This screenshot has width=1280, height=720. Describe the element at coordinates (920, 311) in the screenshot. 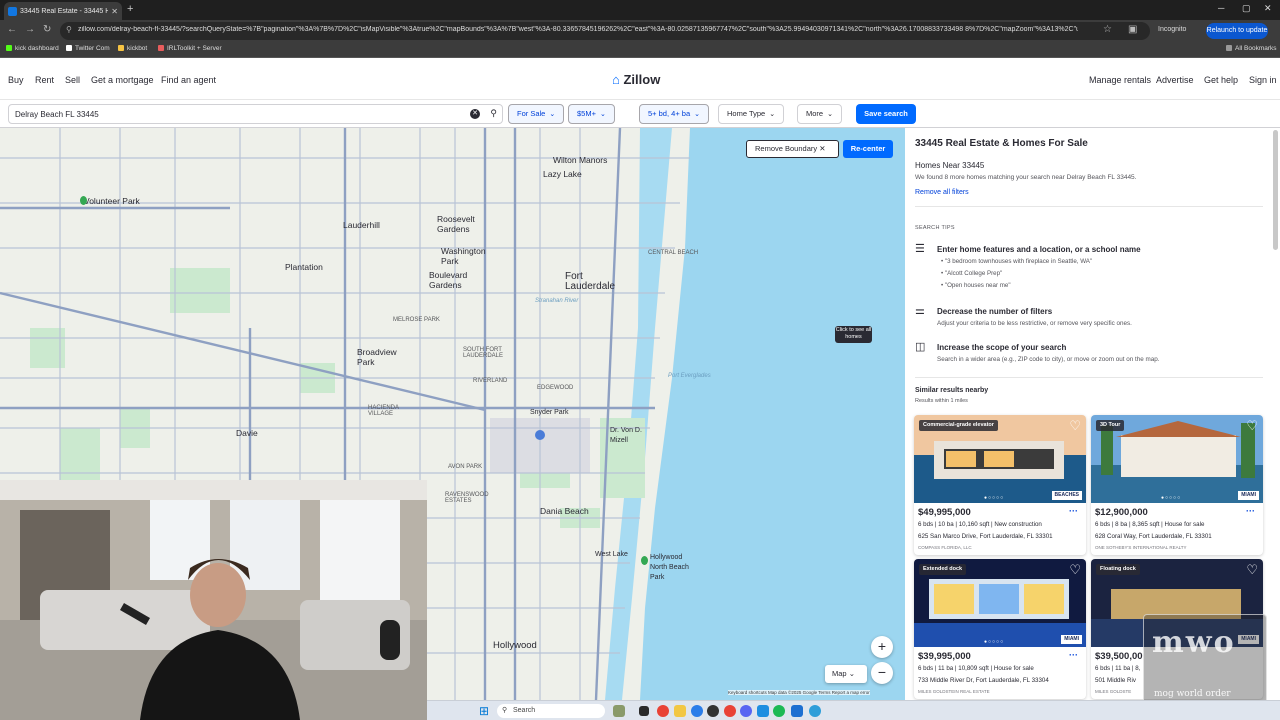

I see `sliders-icon: ⚌` at that location.